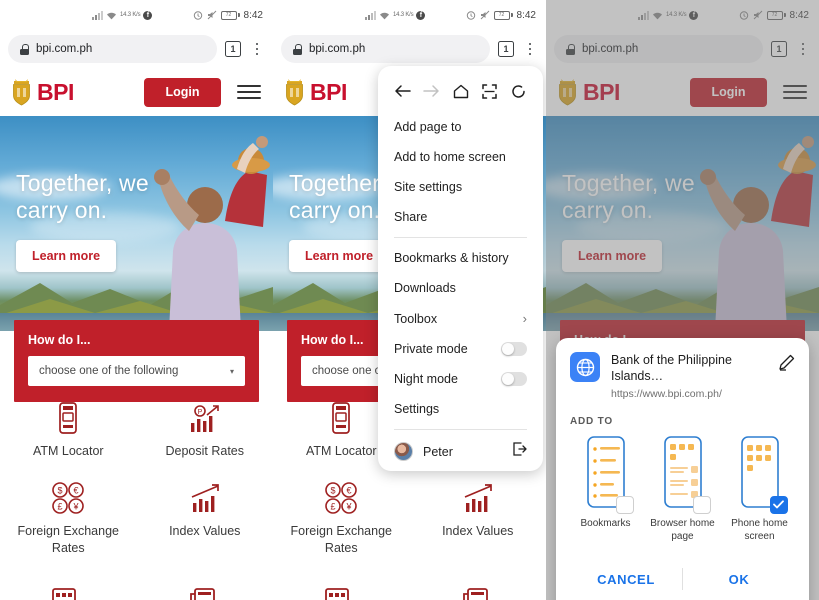  I want to click on select-value: choose one of the following, so click(109, 371).